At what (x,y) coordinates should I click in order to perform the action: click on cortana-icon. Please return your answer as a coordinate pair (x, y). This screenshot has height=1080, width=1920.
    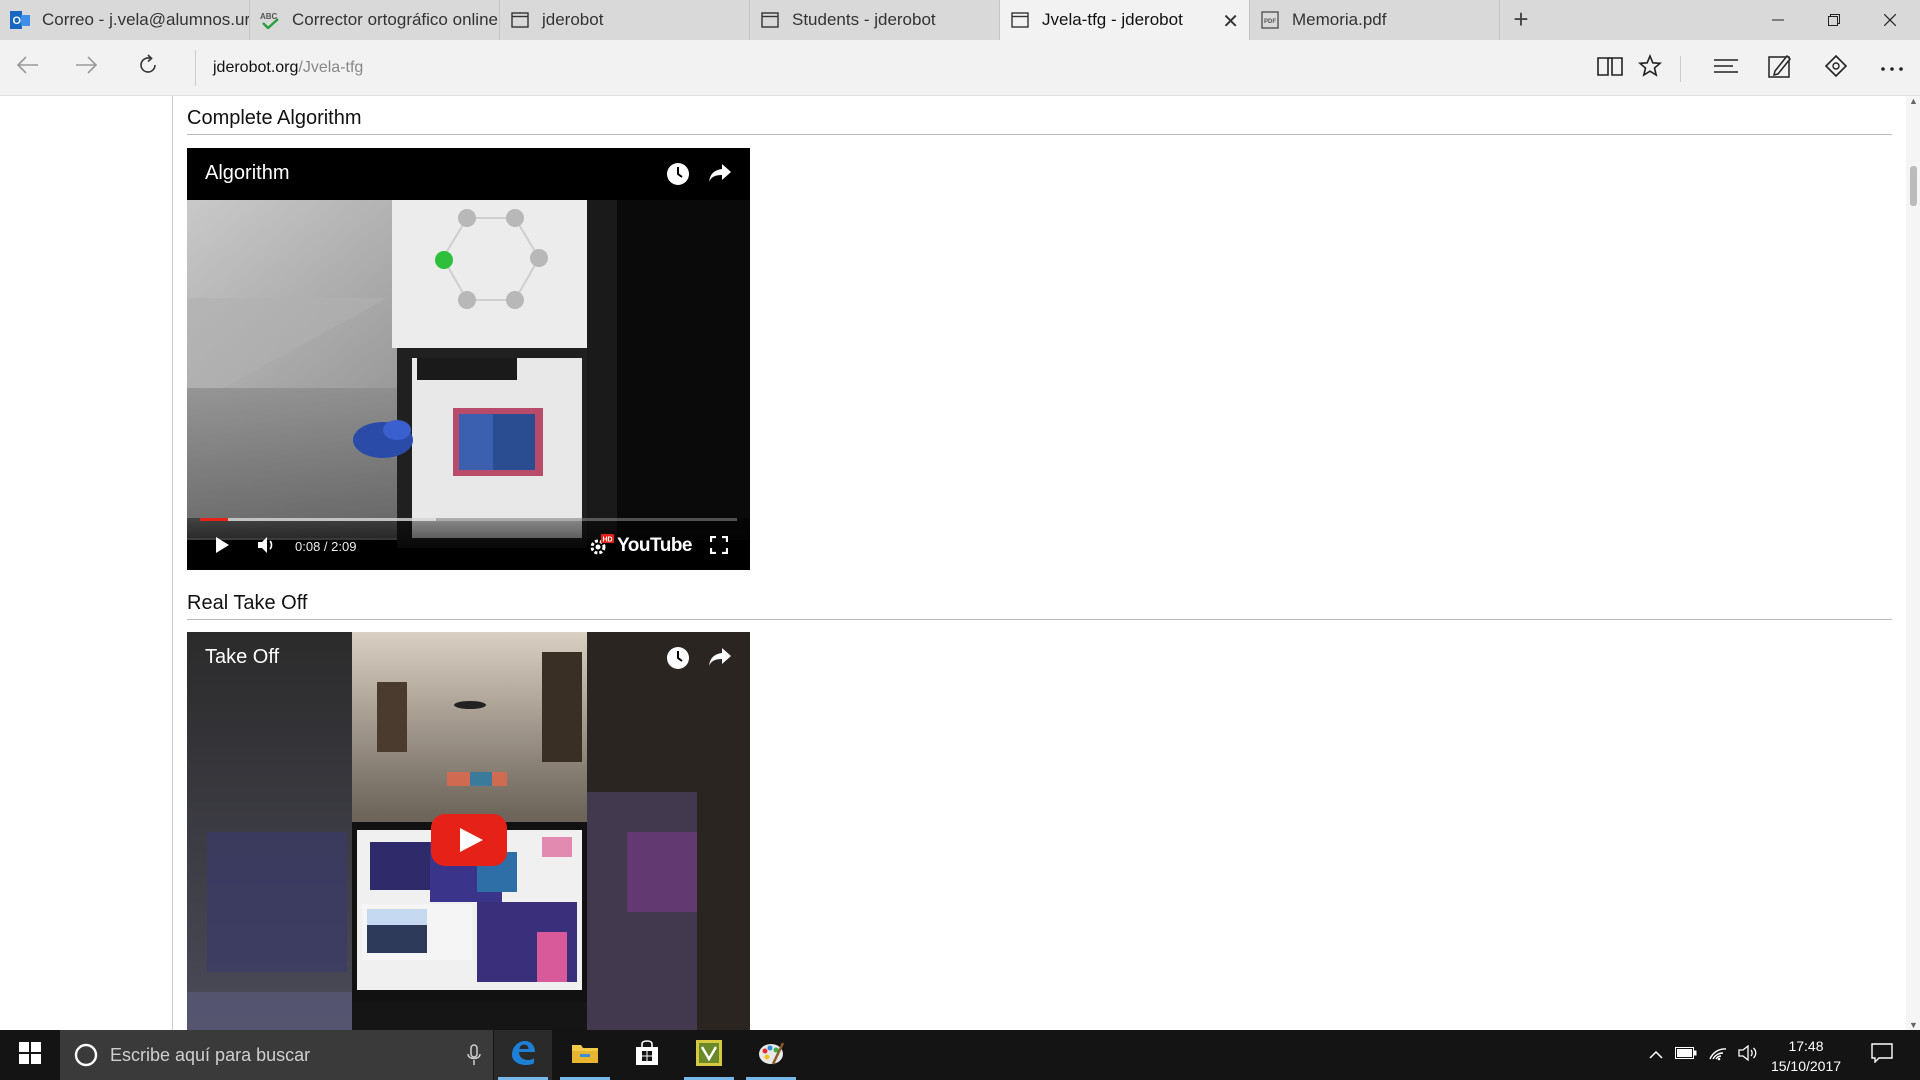
    Looking at the image, I should click on (86, 1055).